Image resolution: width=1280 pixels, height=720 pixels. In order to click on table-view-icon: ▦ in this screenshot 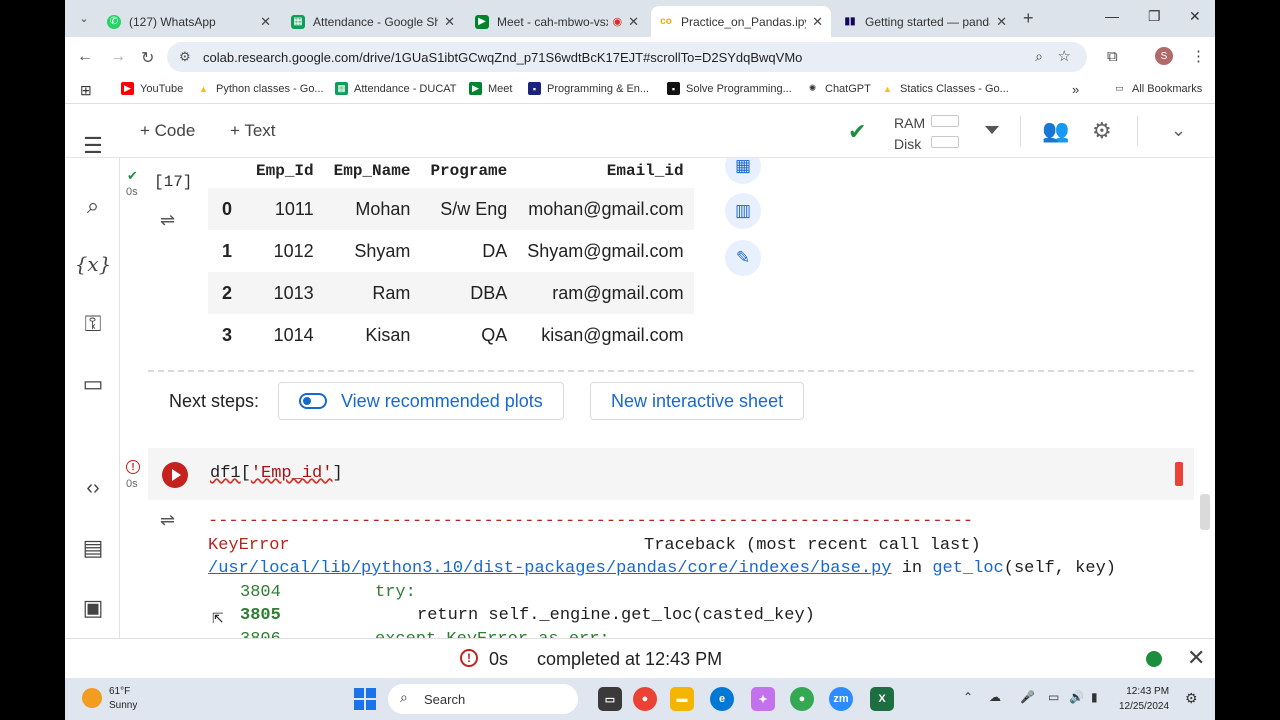, I will do `click(743, 171)`.